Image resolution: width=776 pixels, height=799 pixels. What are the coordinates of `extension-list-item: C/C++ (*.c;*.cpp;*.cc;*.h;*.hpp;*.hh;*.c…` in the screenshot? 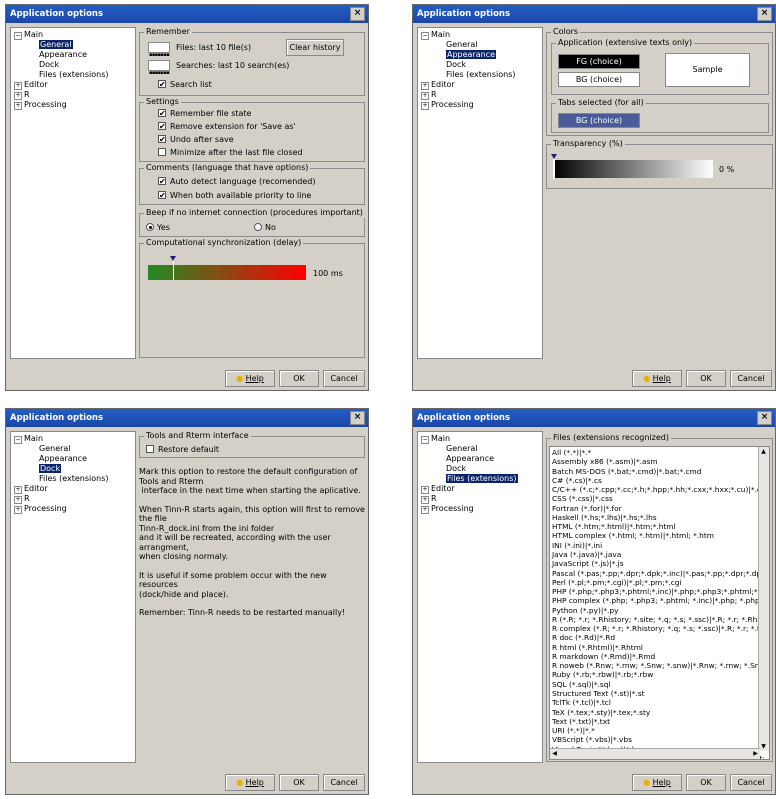 It's located at (656, 489).